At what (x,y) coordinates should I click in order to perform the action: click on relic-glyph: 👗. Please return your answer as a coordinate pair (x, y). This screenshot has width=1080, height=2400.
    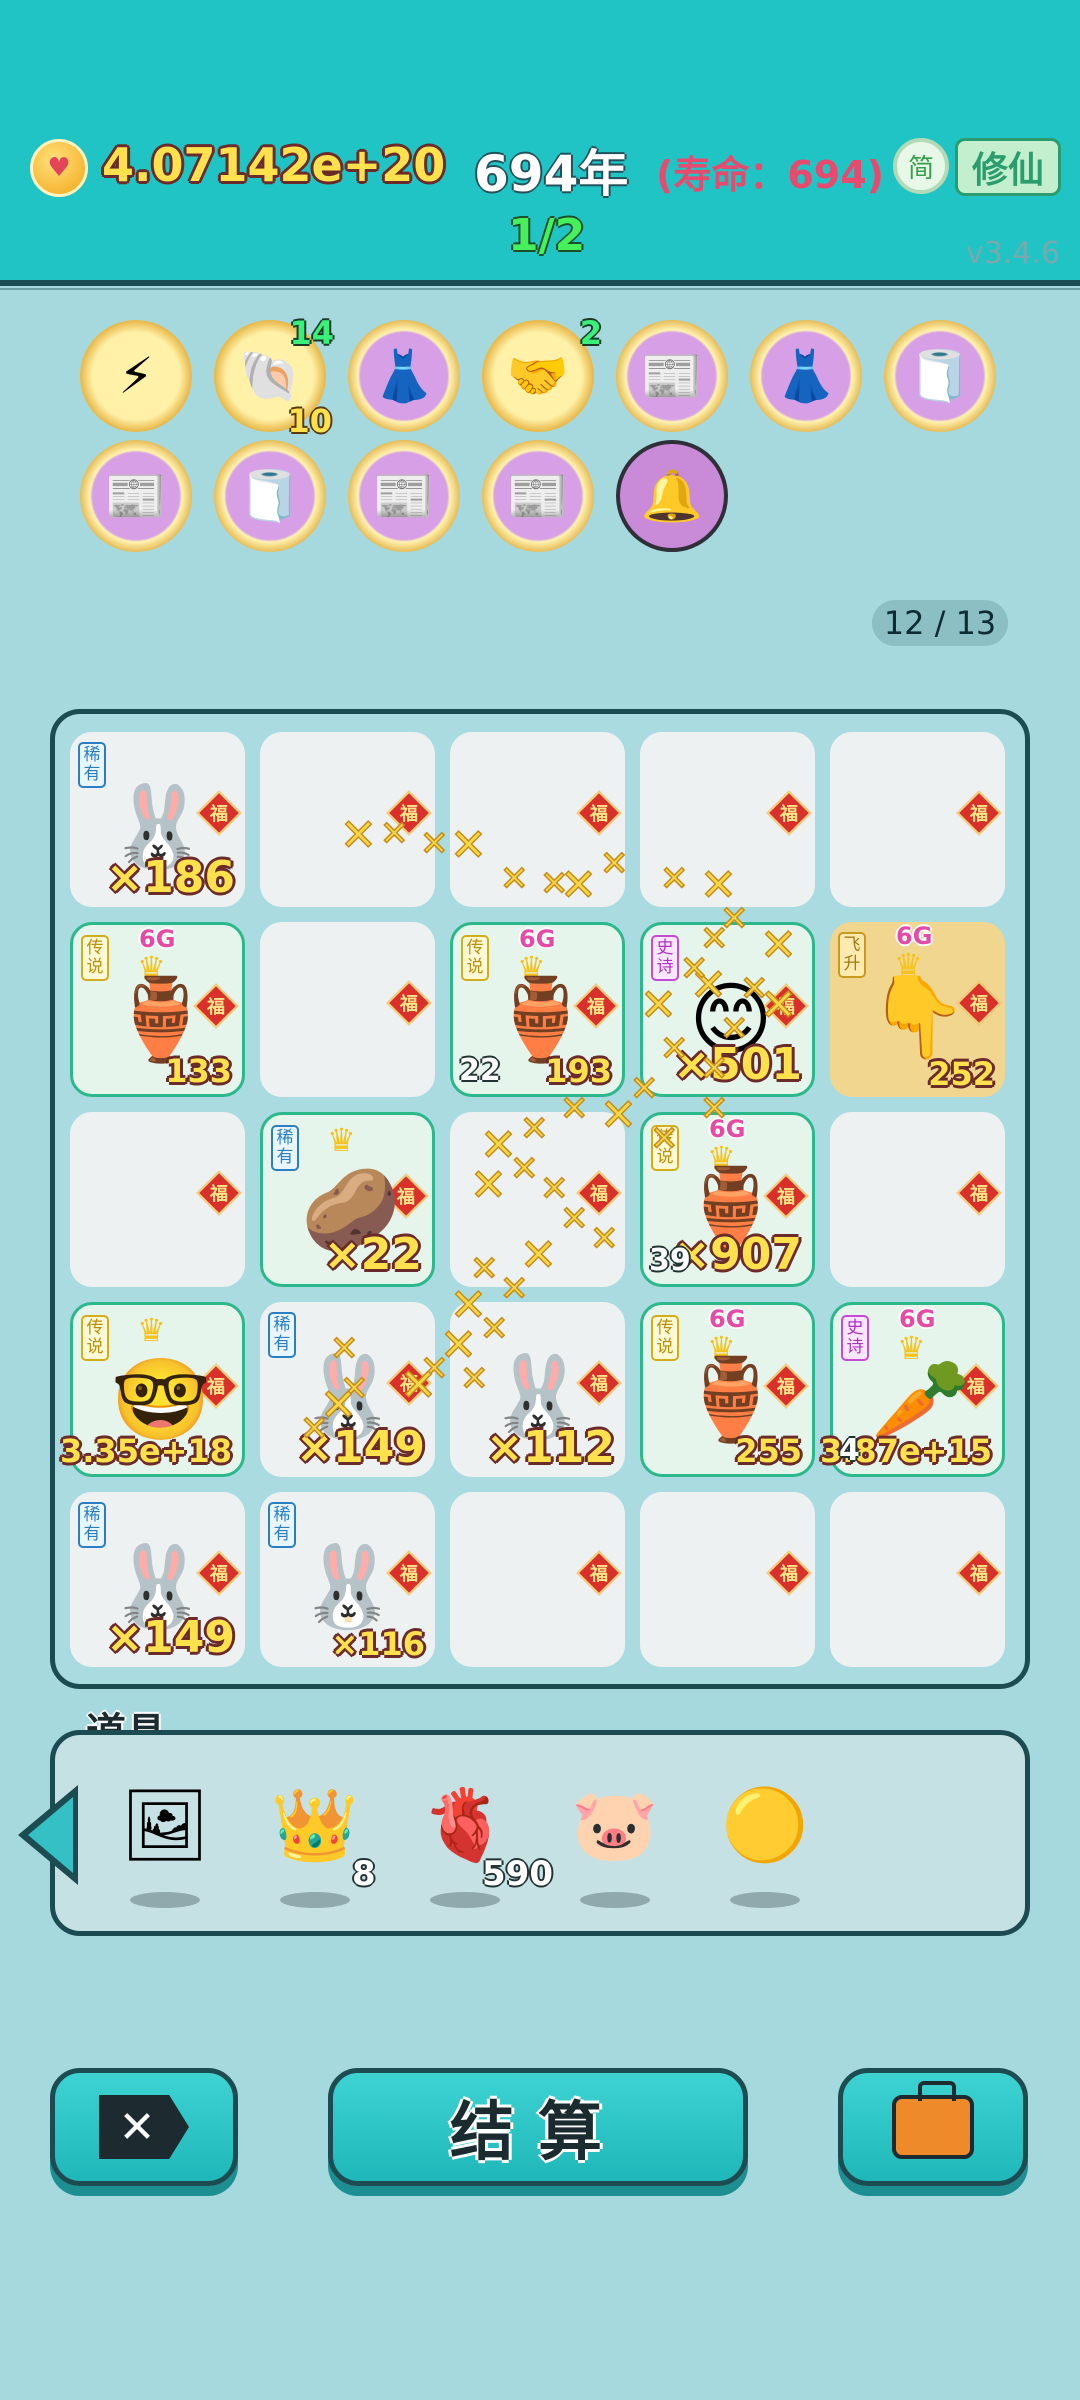
    Looking at the image, I should click on (806, 375).